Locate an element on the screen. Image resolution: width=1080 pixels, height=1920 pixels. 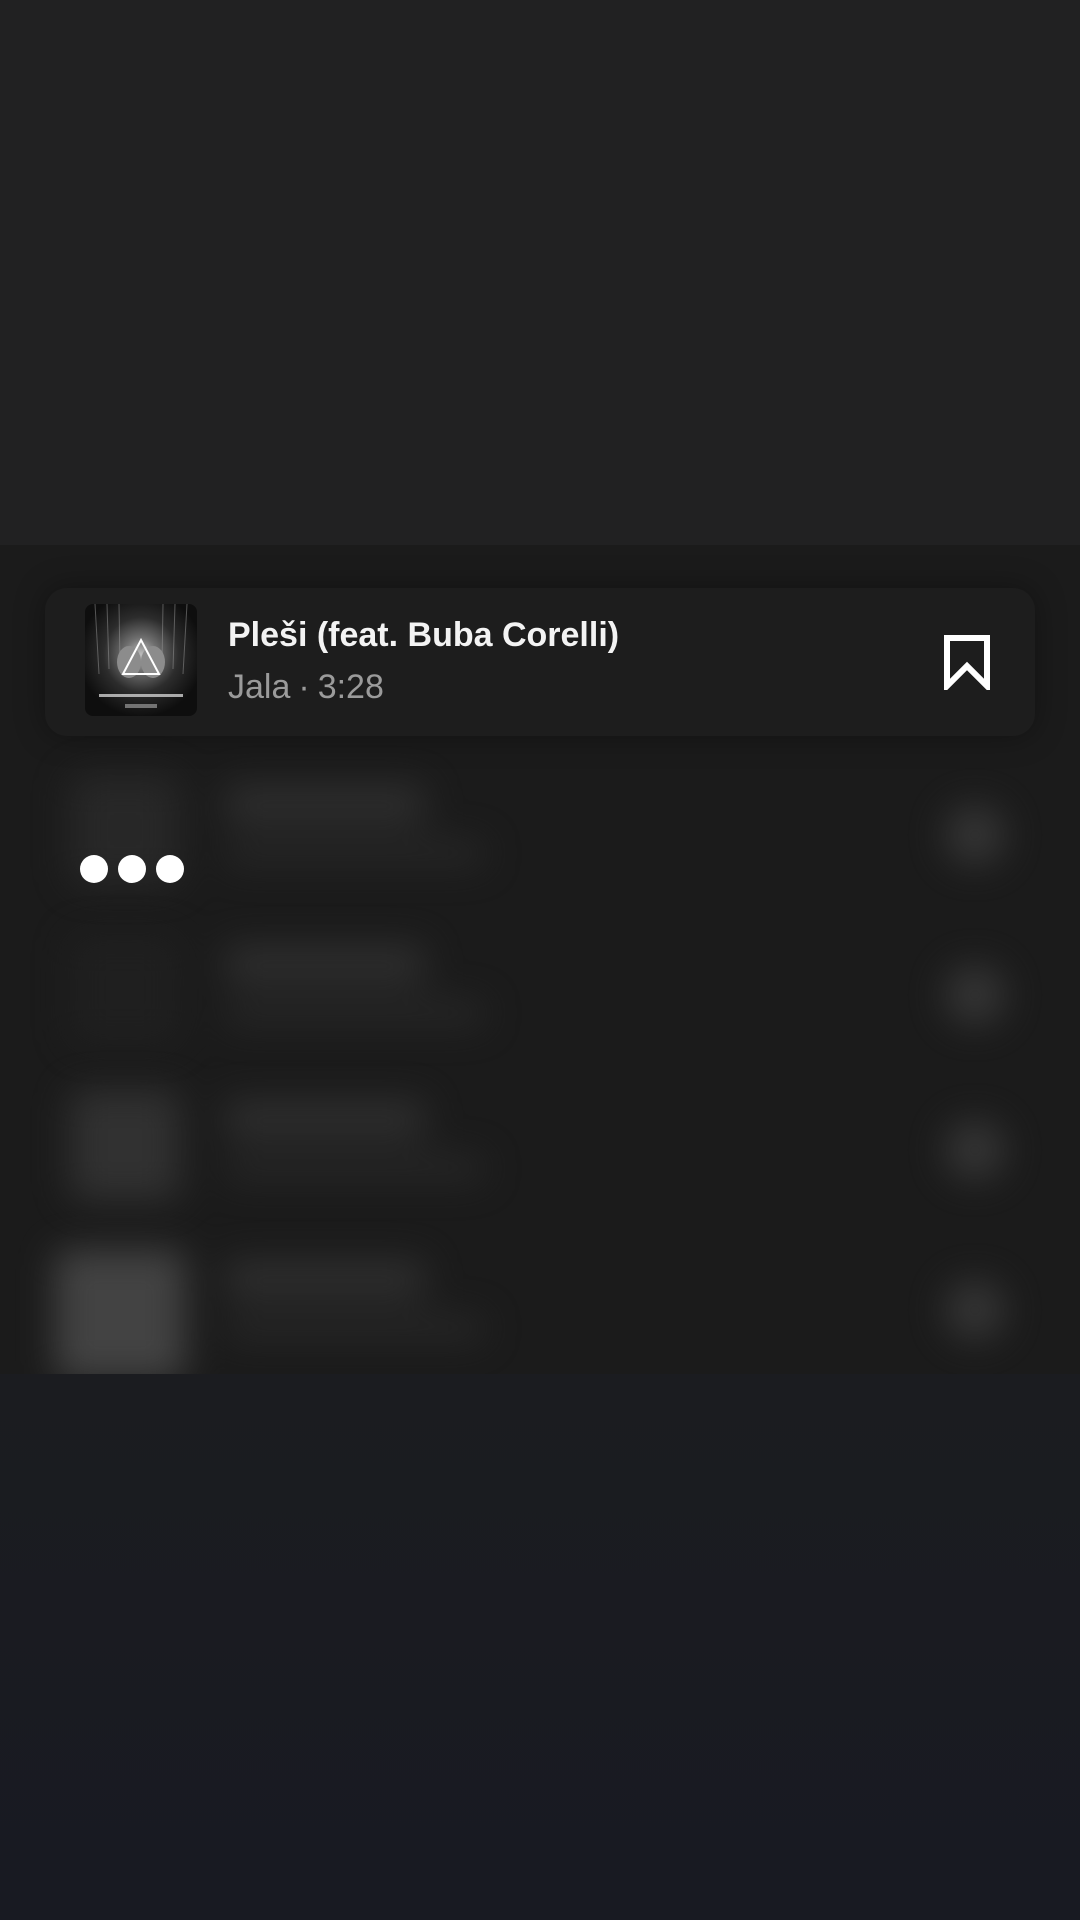
selected-song-card: Pleši (feat. Buba Corelli) Jala · 3:28 is located at coordinates (540, 662).